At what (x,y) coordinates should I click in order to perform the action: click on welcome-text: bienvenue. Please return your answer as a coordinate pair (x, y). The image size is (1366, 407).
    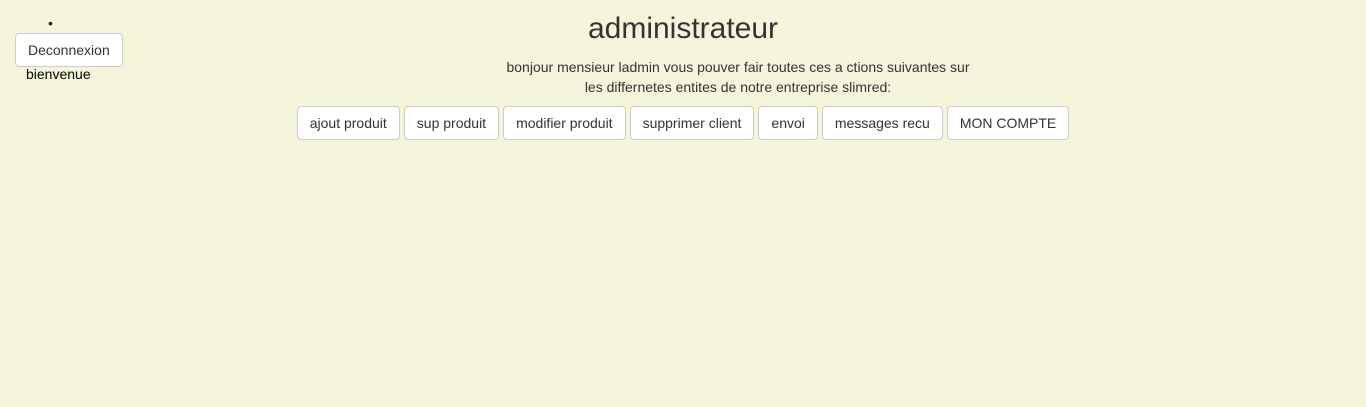
    Looking at the image, I should click on (58, 74).